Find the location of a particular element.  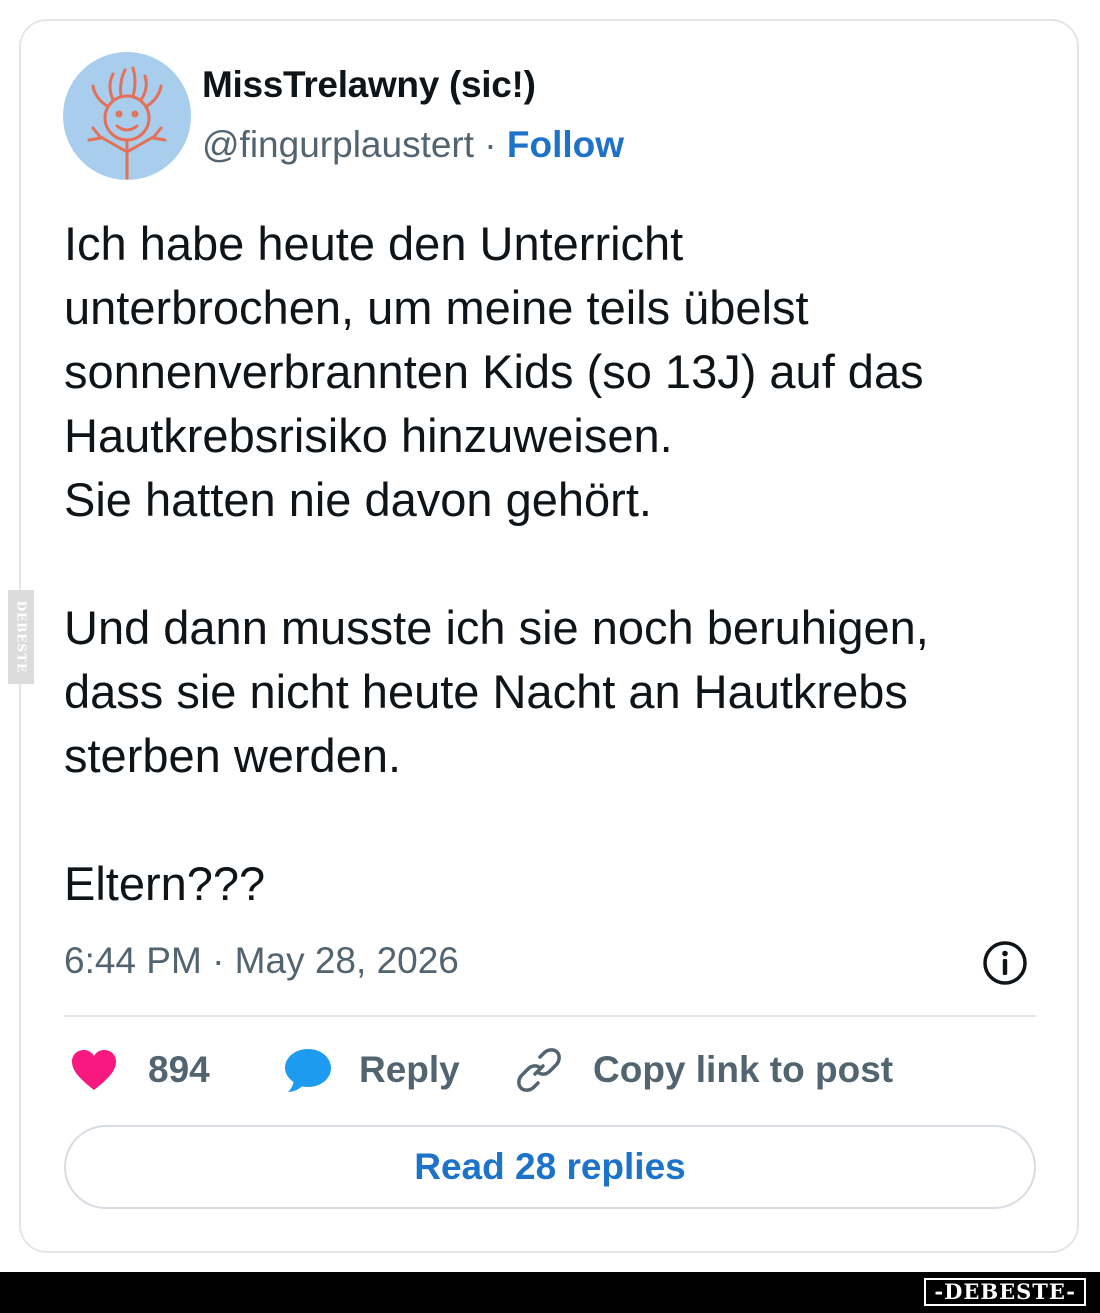

debeste-logo: -DEBESTE- is located at coordinates (1005, 1292).